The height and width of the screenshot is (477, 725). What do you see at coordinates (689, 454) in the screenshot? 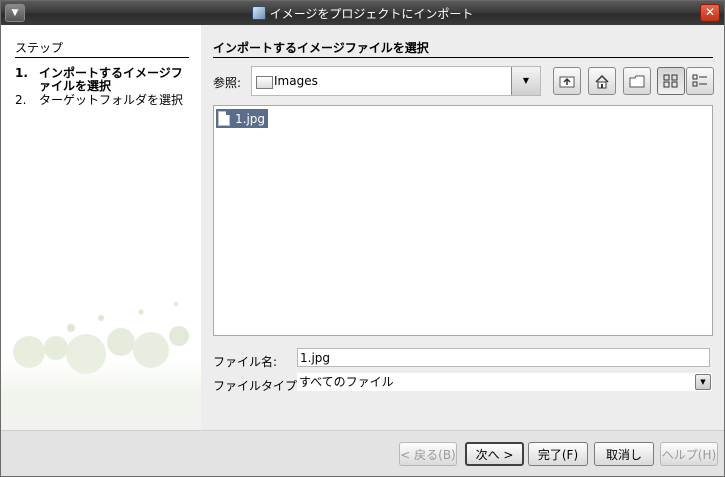
I see `help-button: ヘルプ(H)` at bounding box center [689, 454].